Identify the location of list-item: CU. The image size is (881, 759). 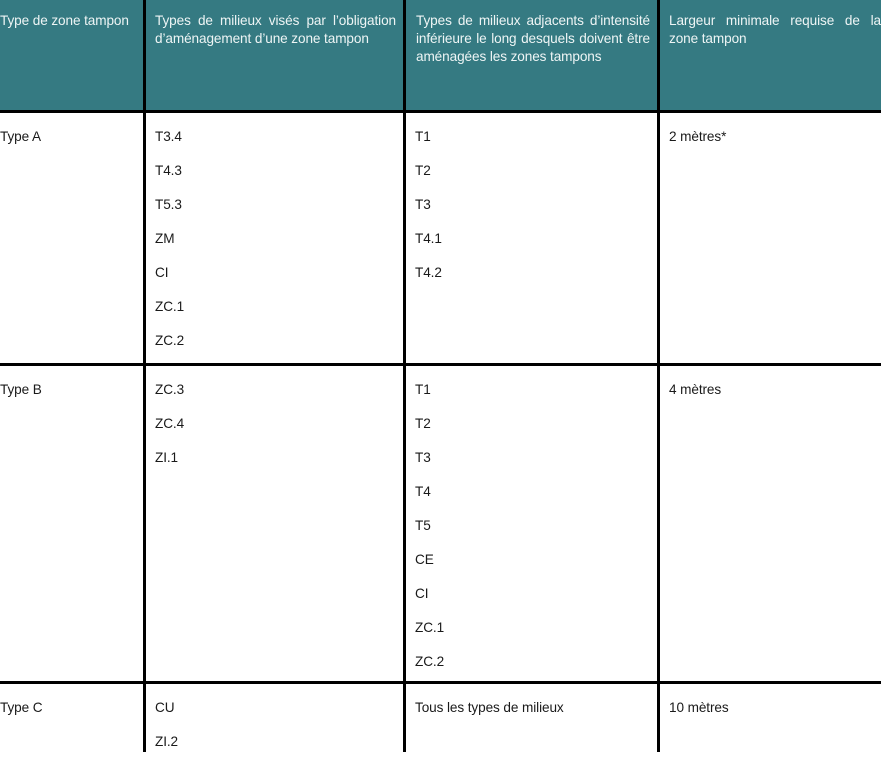
(165, 707).